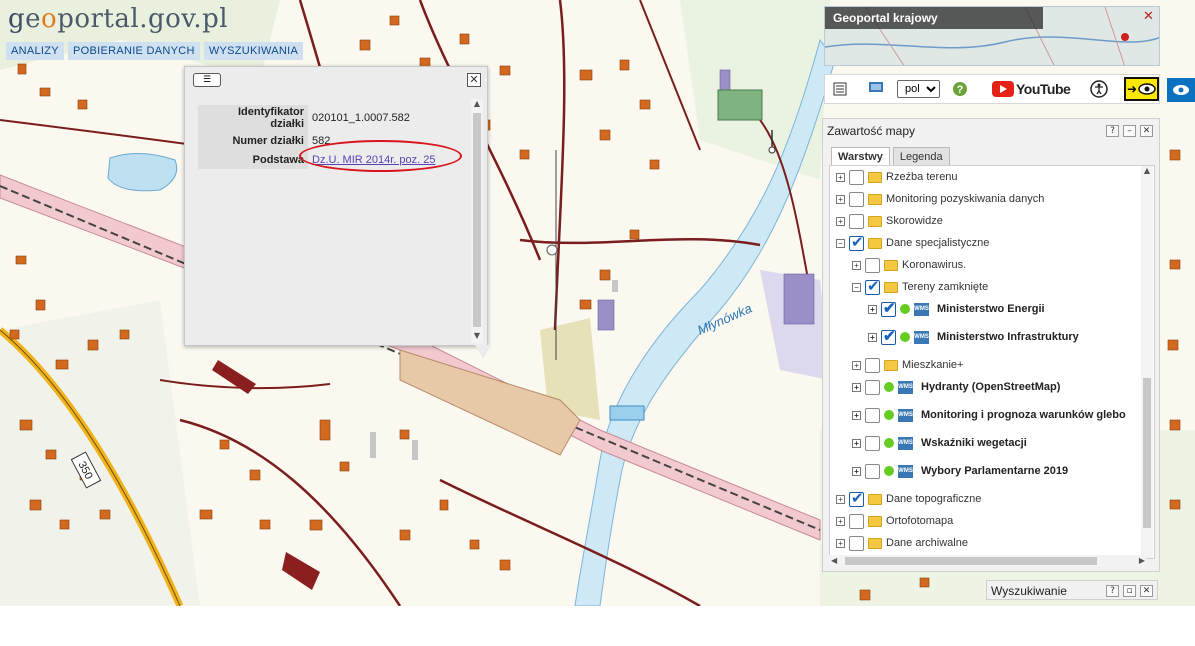 The image size is (1195, 646). I want to click on maximize-icon: ▫, so click(1129, 591).